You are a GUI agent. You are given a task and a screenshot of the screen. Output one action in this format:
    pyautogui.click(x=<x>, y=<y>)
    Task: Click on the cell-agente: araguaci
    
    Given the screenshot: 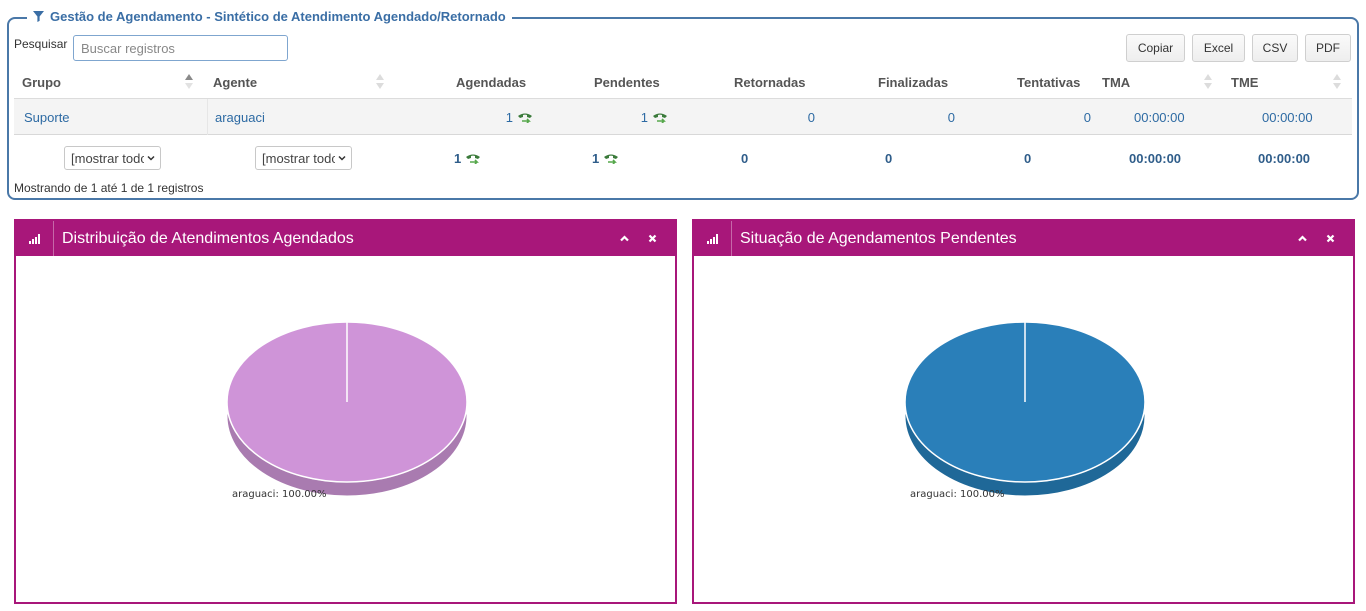 What is the action you would take?
    pyautogui.click(x=240, y=117)
    